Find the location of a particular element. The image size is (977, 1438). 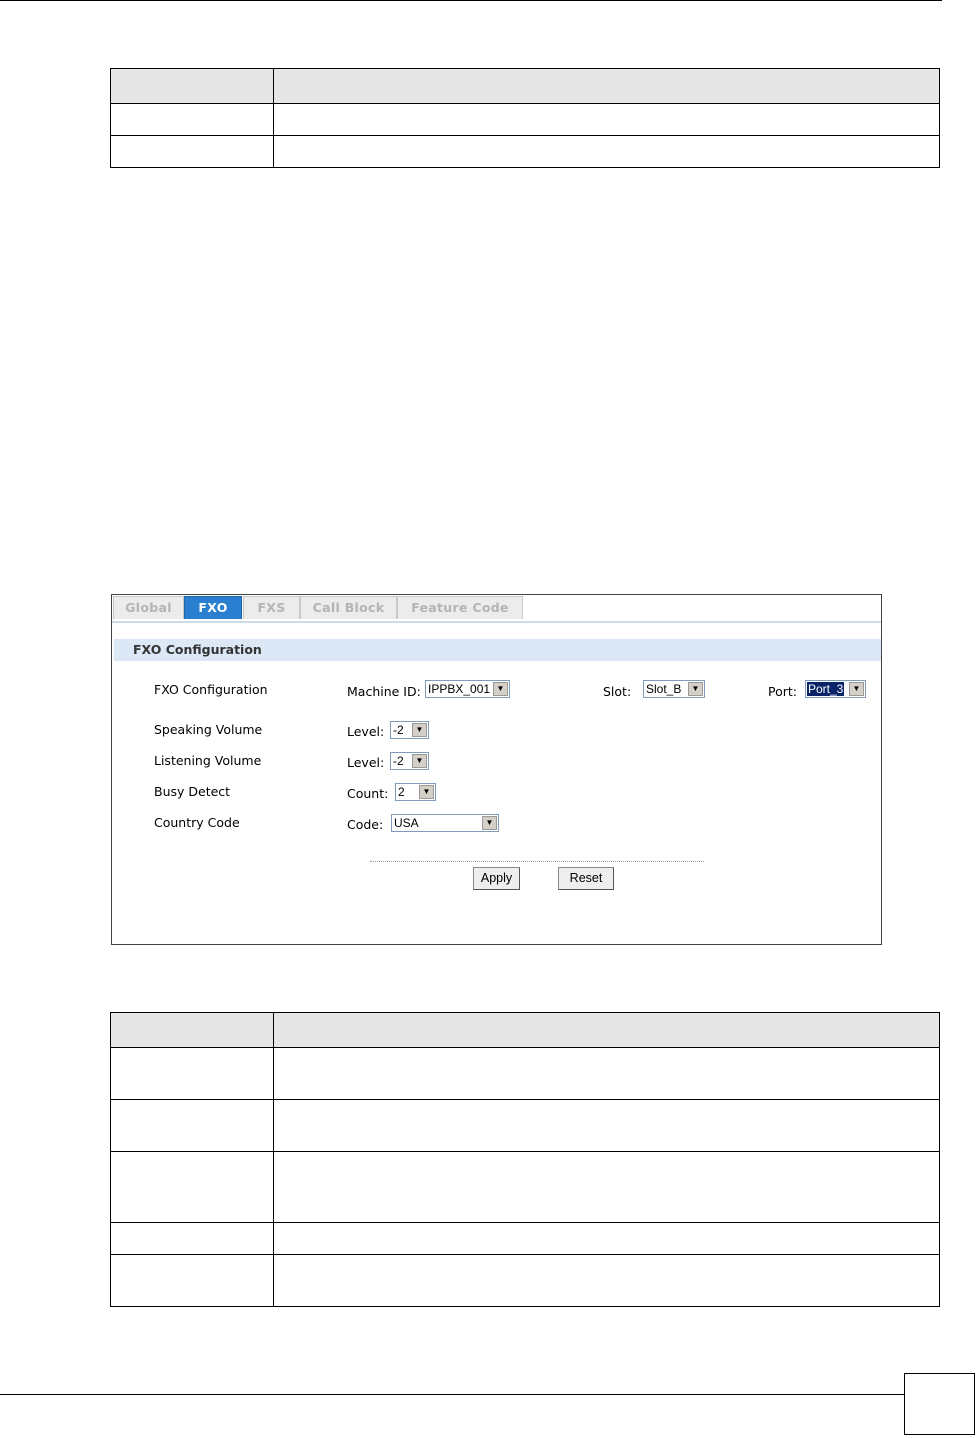

tab-bar: Global FXO FXS Call Block Feature Code is located at coordinates (496, 609).